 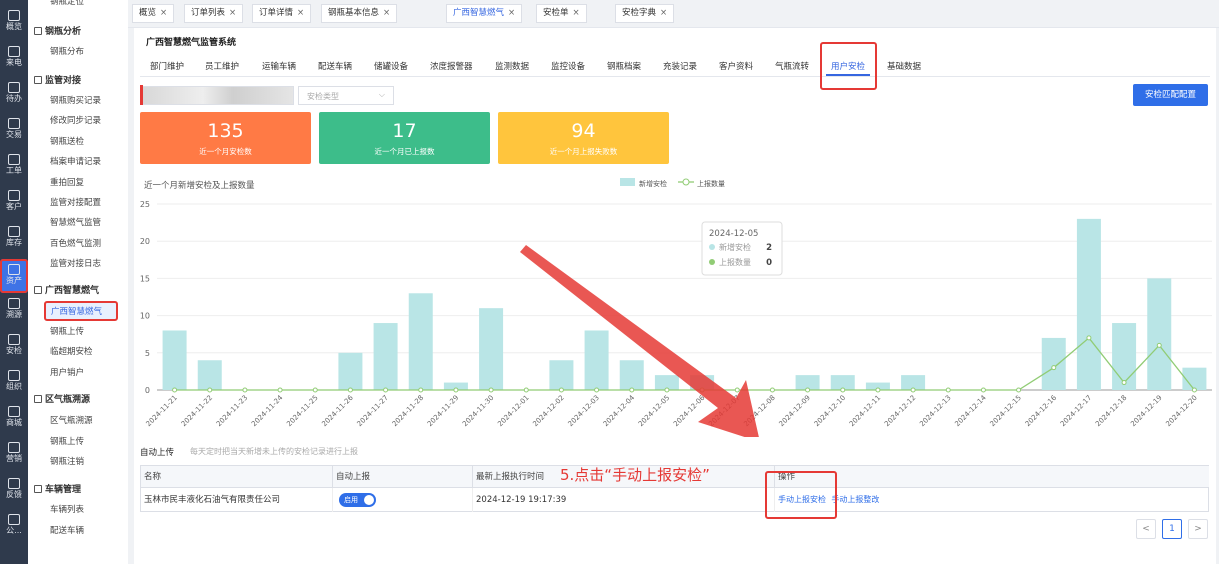 I want to click on menu-item-g2-1: 修改同步记录, so click(x=75, y=120).